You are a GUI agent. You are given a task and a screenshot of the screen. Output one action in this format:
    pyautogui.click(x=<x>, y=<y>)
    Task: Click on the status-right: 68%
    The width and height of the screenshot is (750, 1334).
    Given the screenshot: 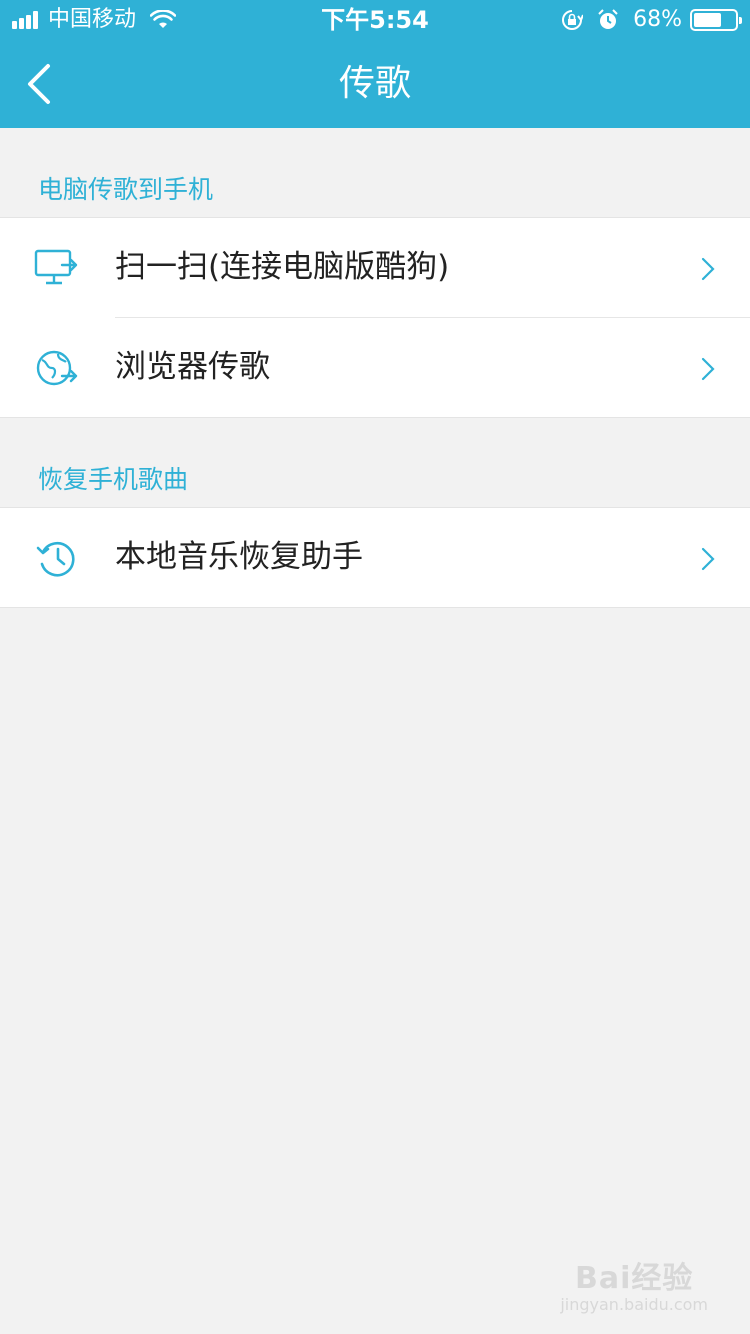 What is the action you would take?
    pyautogui.click(x=651, y=20)
    